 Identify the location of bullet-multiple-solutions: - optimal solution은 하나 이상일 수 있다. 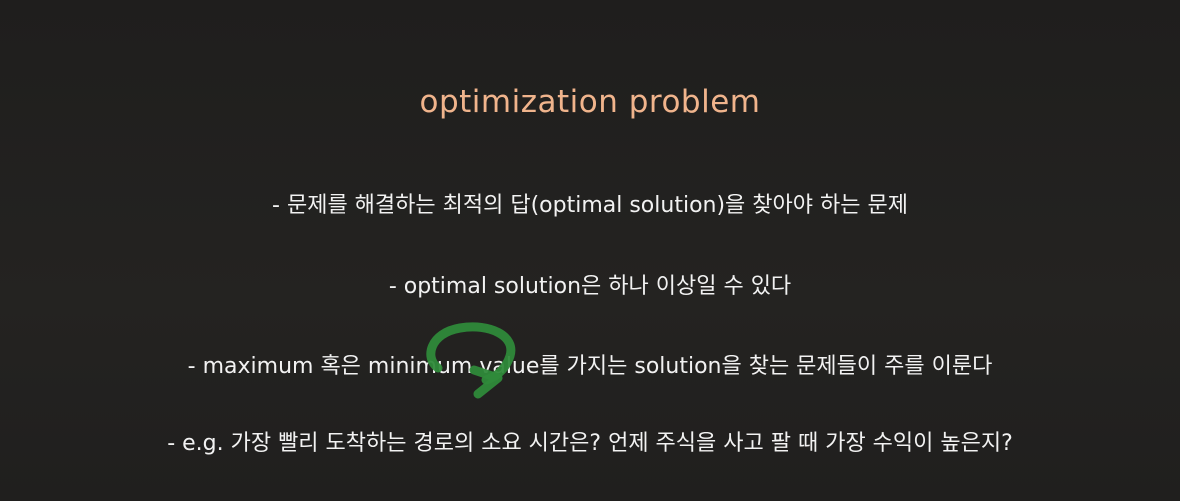
(590, 286).